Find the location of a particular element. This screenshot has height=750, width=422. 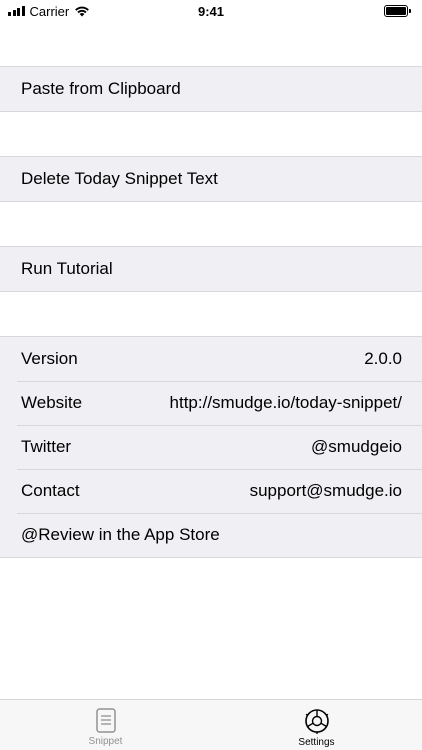

status-left: Carrier is located at coordinates (49, 11).